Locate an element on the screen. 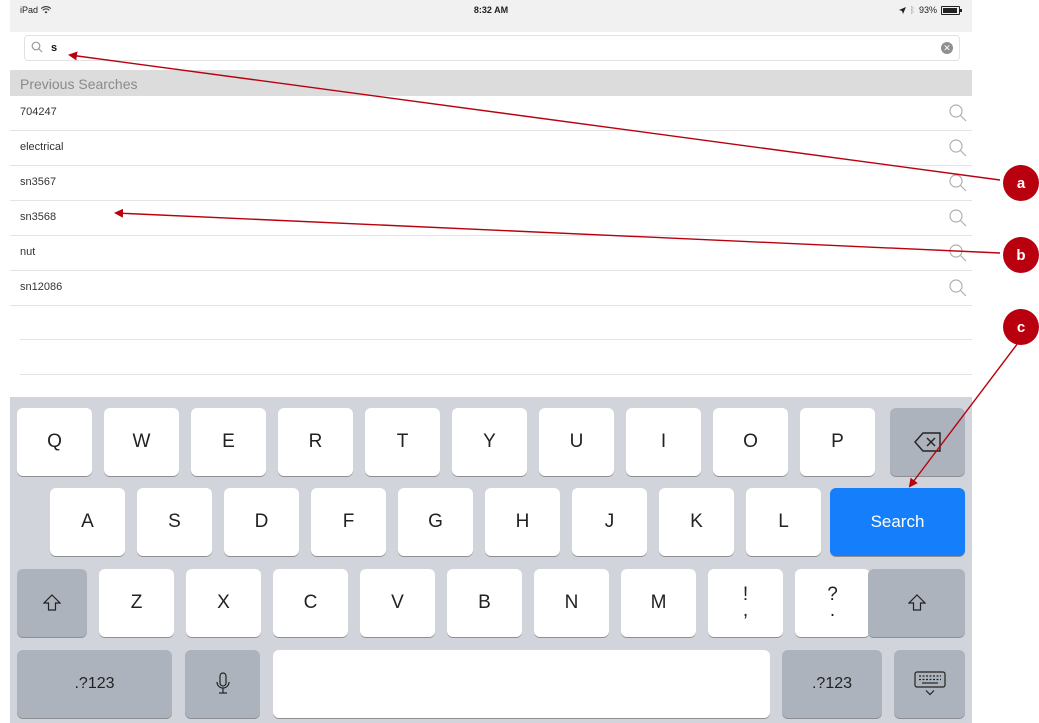 The width and height of the screenshot is (1039, 723). key-e: E is located at coordinates (228, 442).